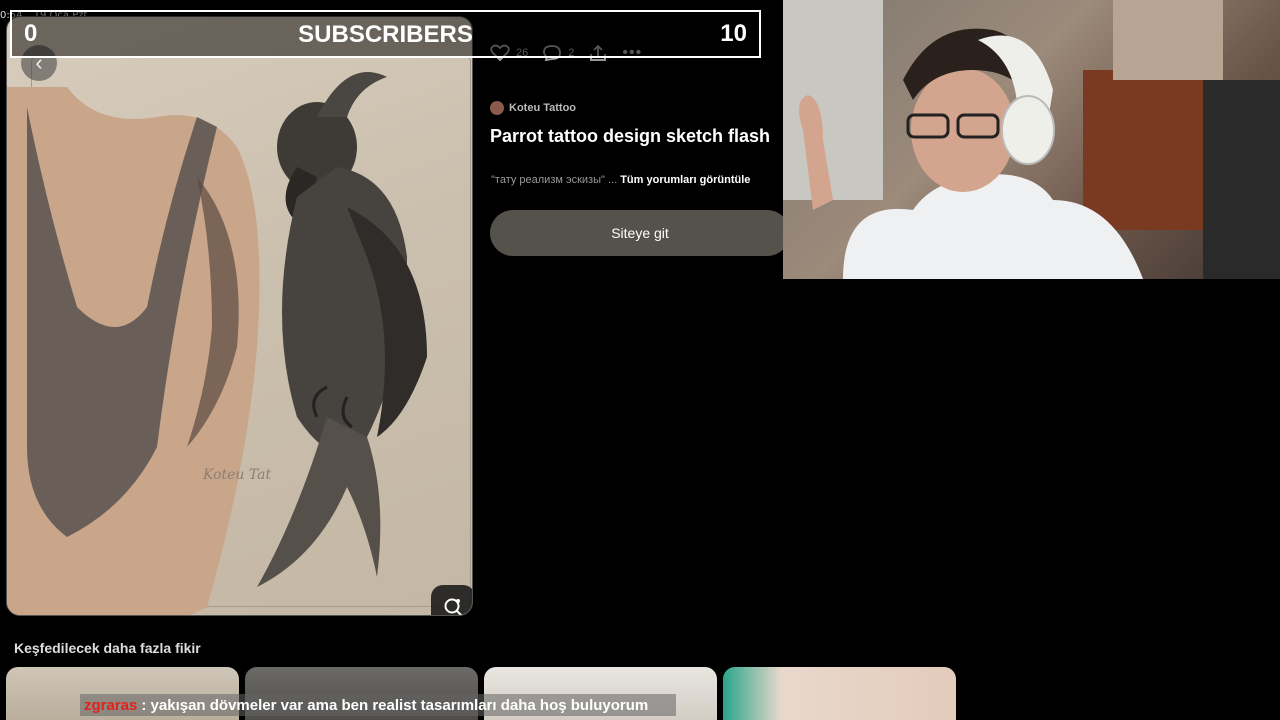  I want to click on pin-creator: Koteu Tattoo, so click(533, 108).